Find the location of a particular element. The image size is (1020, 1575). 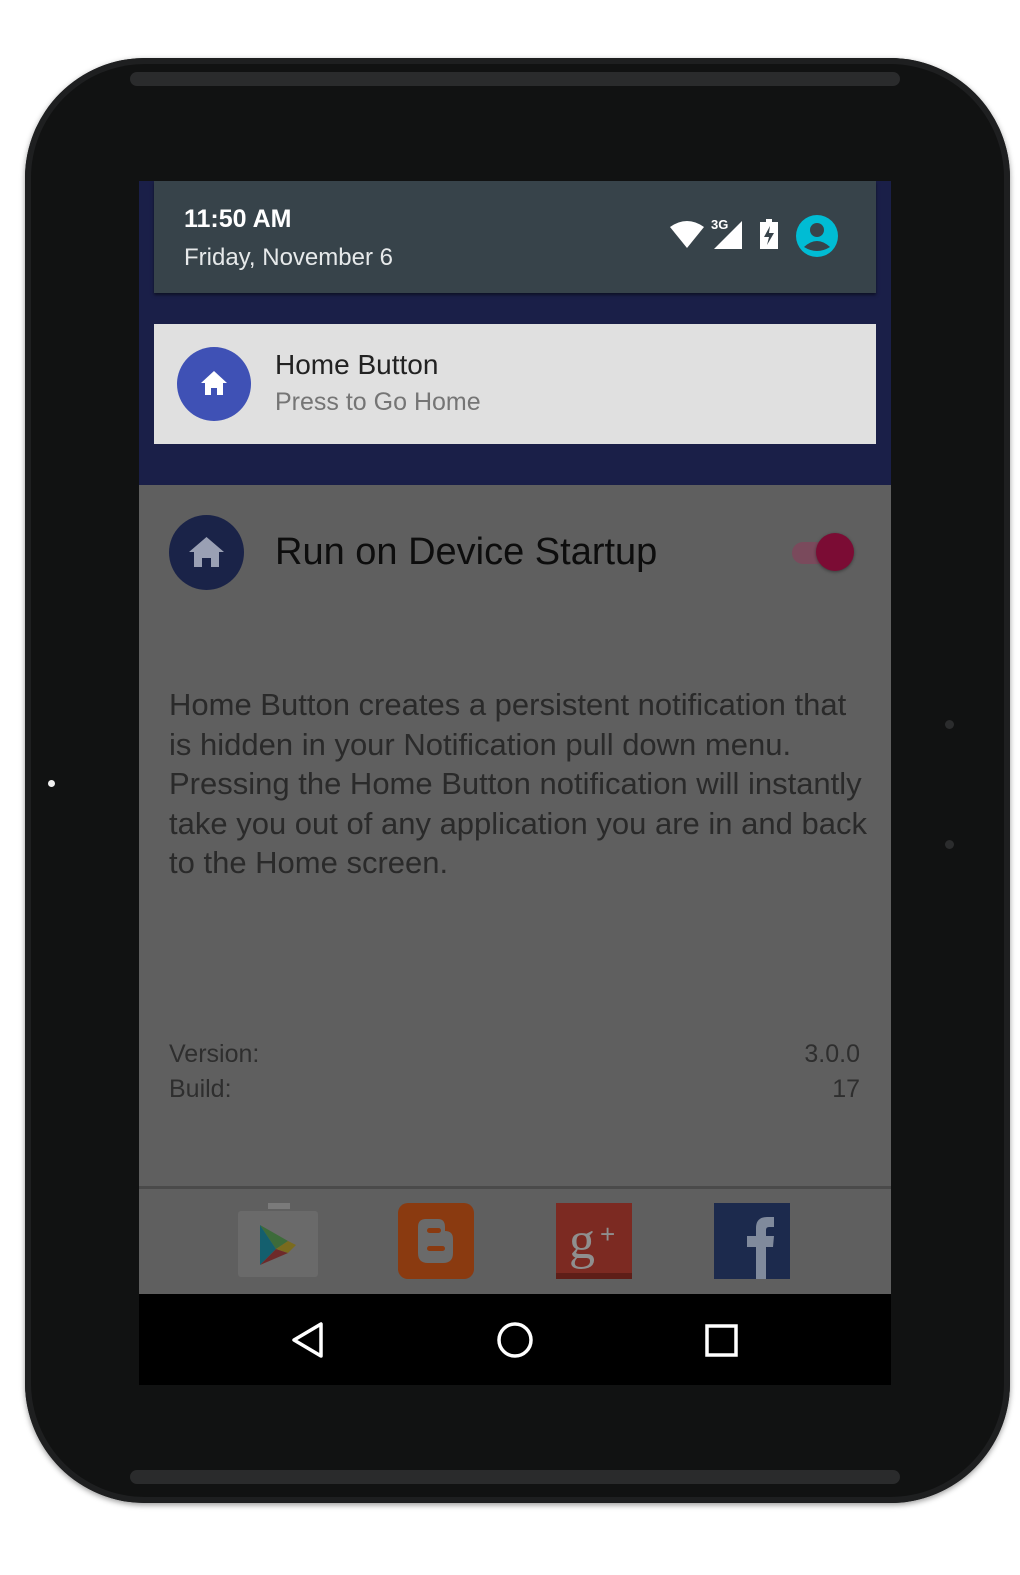

notification-title: Home Button is located at coordinates (357, 364).